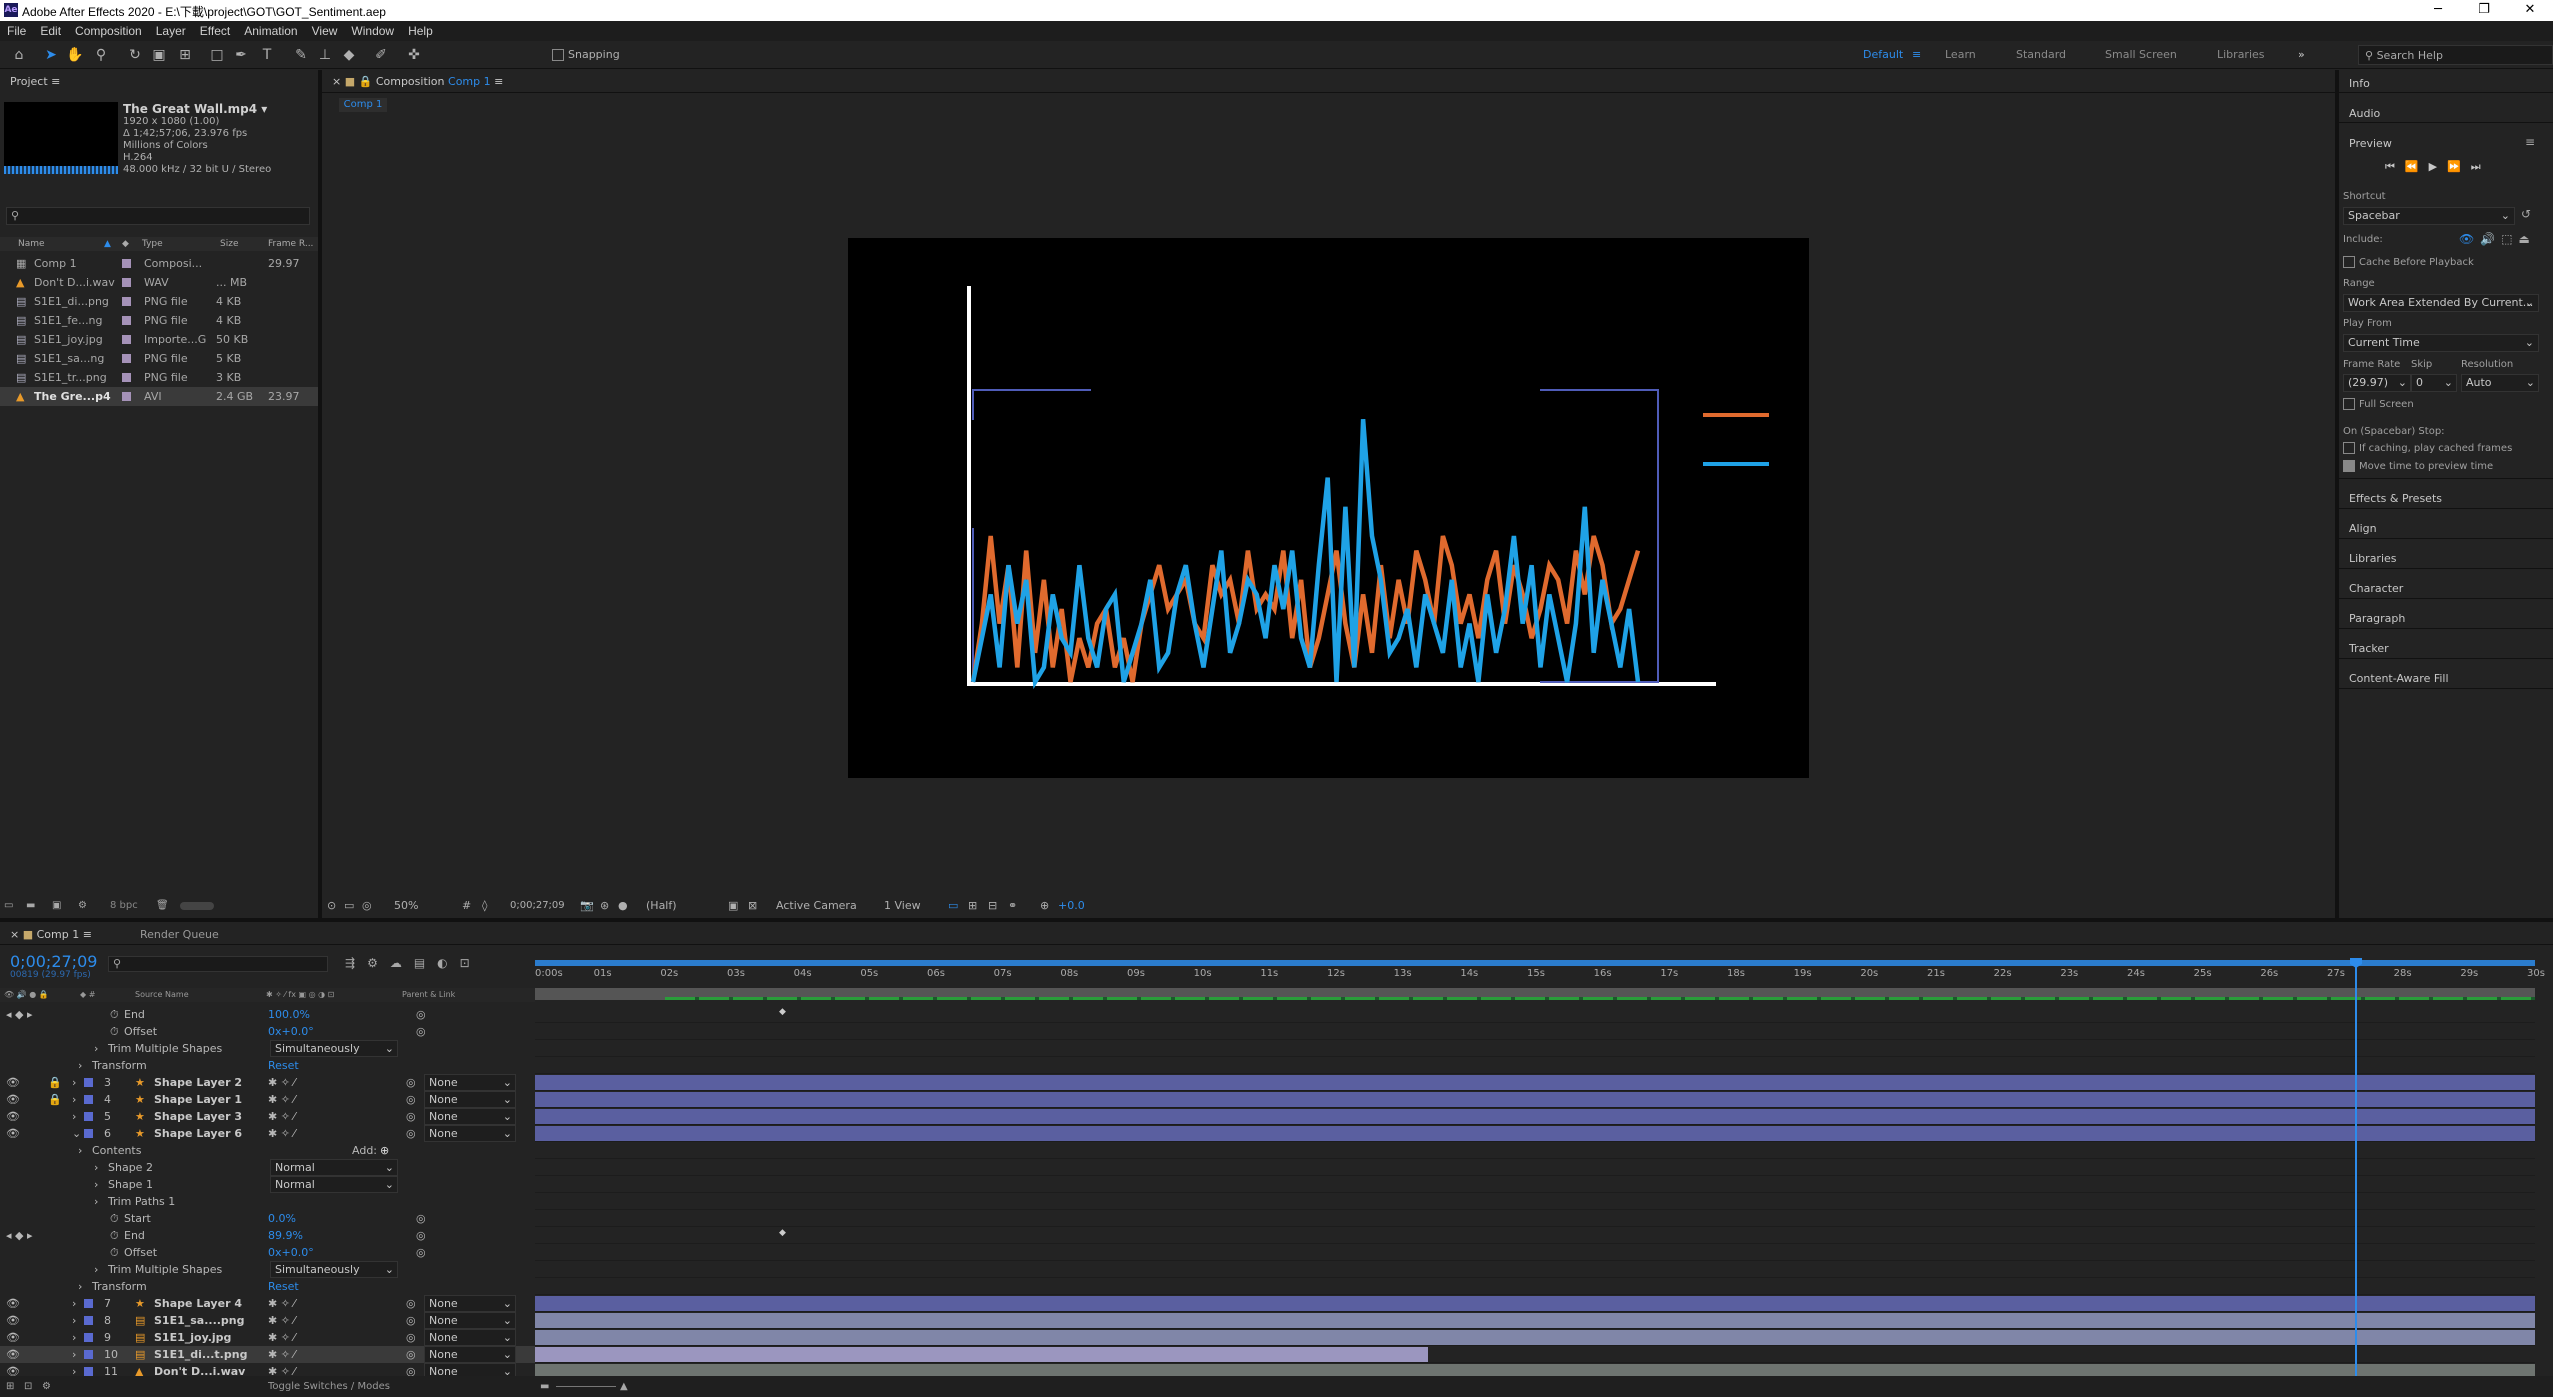 The width and height of the screenshot is (2553, 1397). What do you see at coordinates (363, 105) in the screenshot?
I see `comp-flow-breadcrumb: Comp 1` at bounding box center [363, 105].